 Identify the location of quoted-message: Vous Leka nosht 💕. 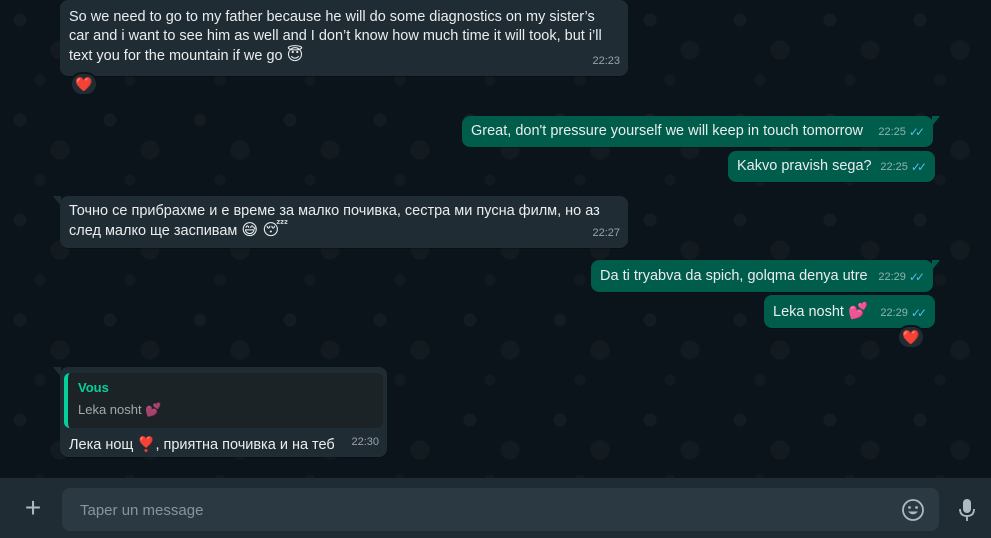
(223, 400).